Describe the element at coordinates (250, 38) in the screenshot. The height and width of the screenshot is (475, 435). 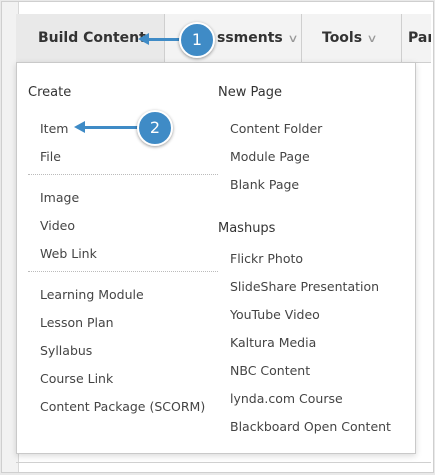
I see `tab-assessments-label: ssments` at that location.